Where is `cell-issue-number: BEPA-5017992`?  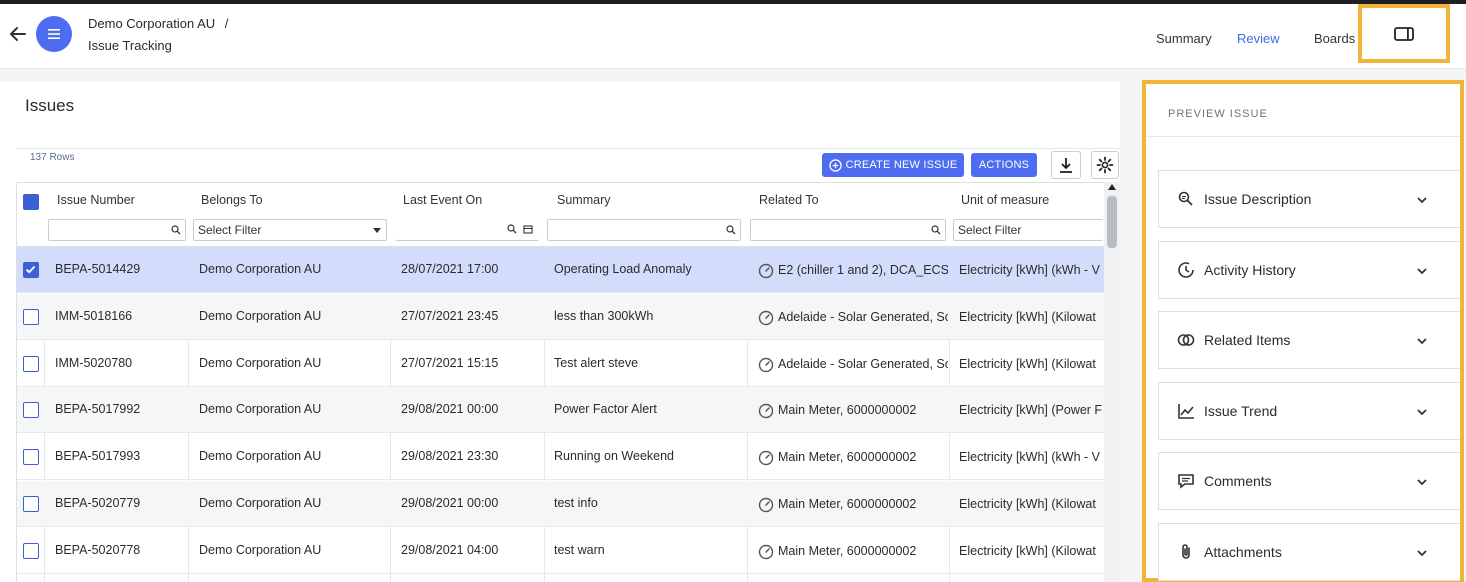 cell-issue-number: BEPA-5017992 is located at coordinates (120, 409).